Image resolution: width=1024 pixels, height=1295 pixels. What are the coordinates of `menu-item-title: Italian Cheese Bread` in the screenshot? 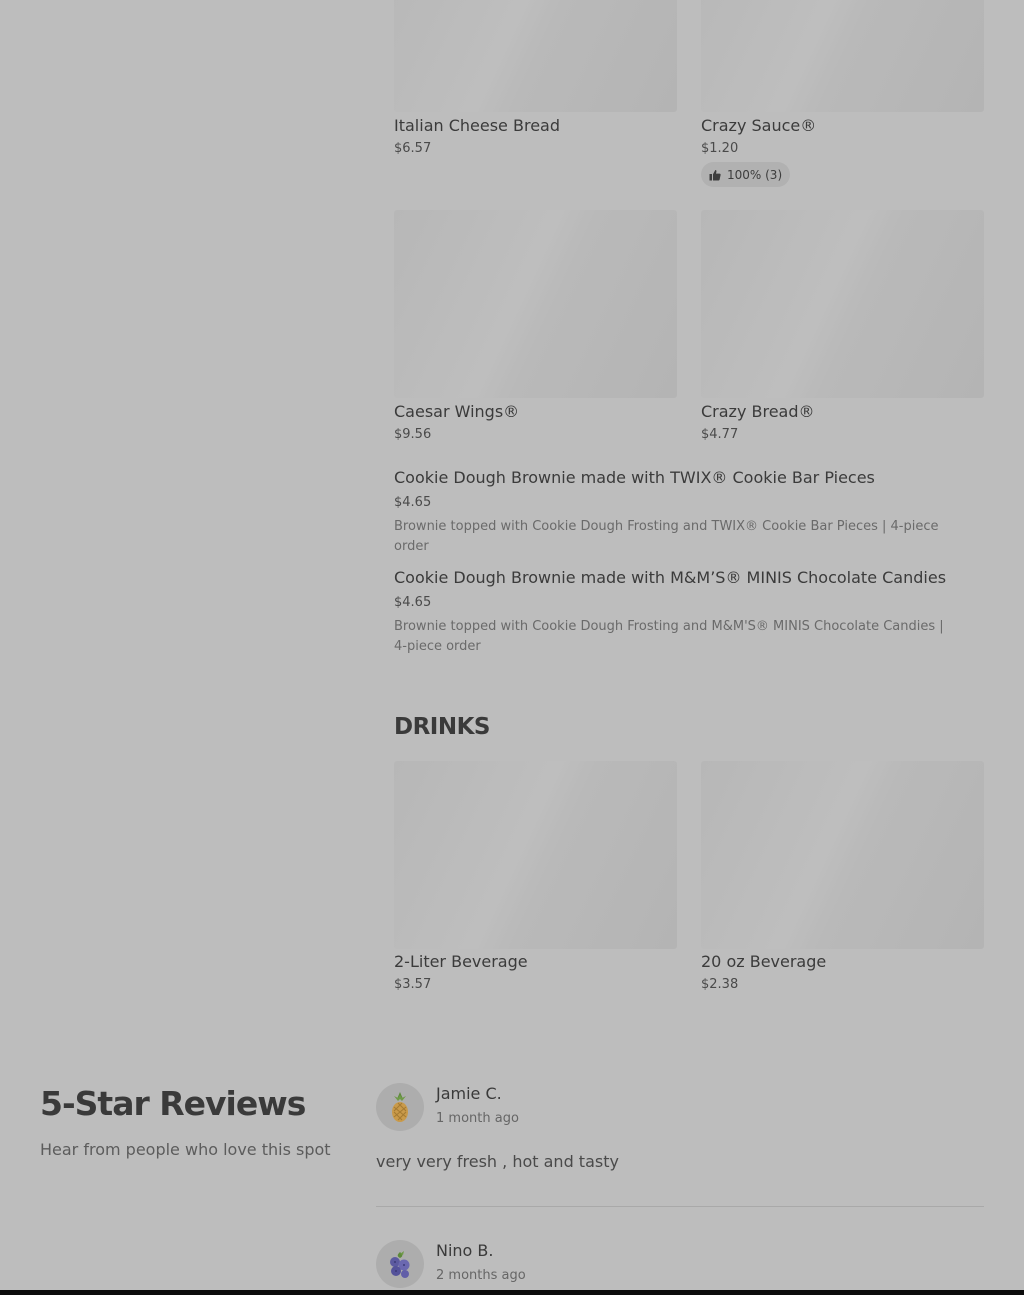 It's located at (477, 125).